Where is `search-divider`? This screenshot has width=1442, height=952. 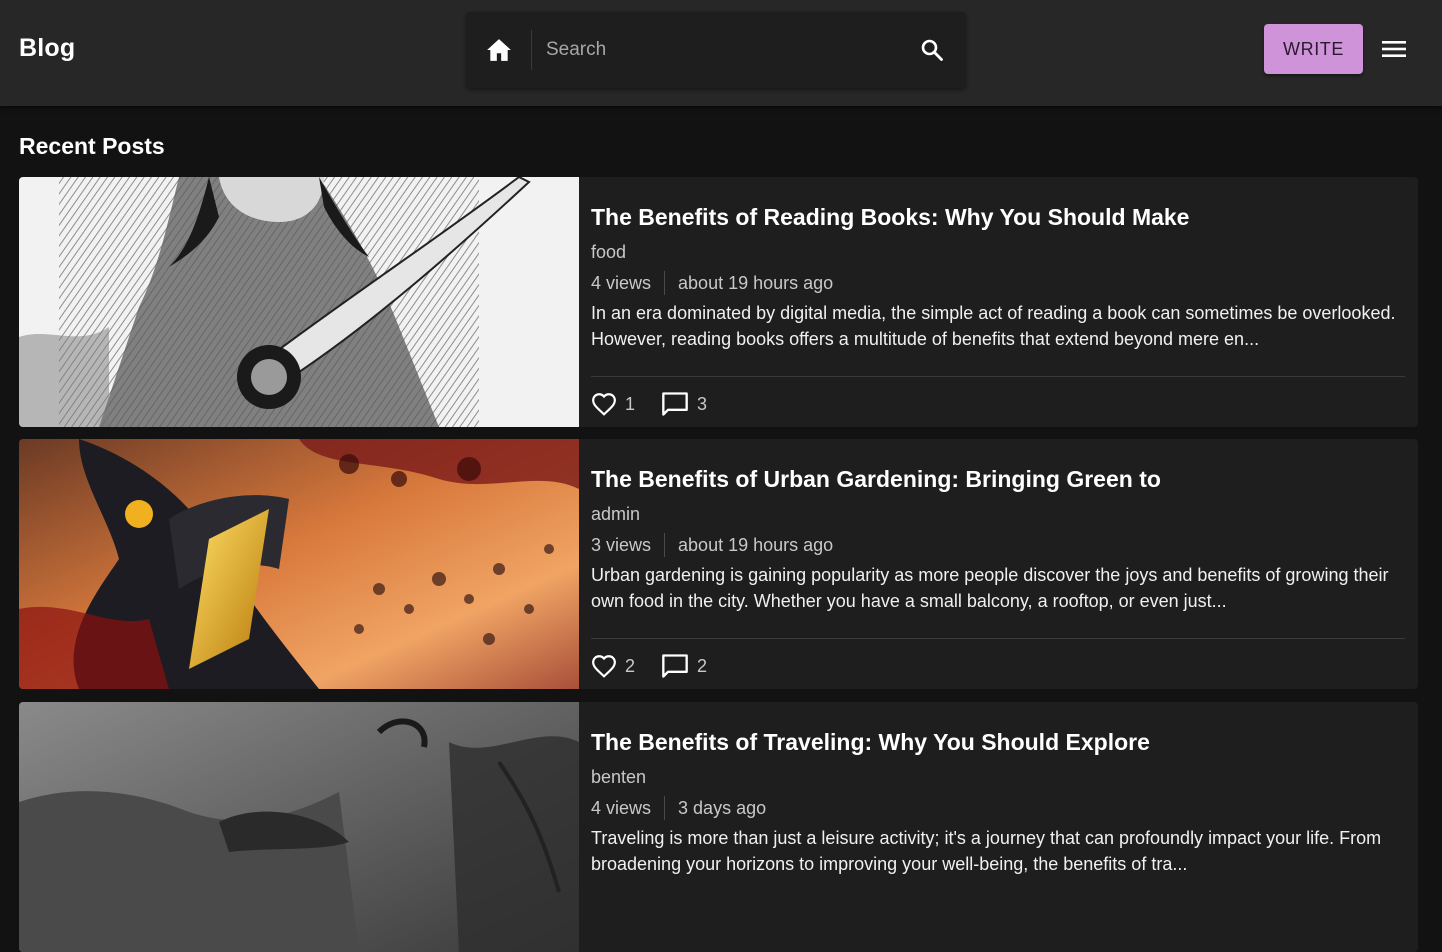 search-divider is located at coordinates (531, 50).